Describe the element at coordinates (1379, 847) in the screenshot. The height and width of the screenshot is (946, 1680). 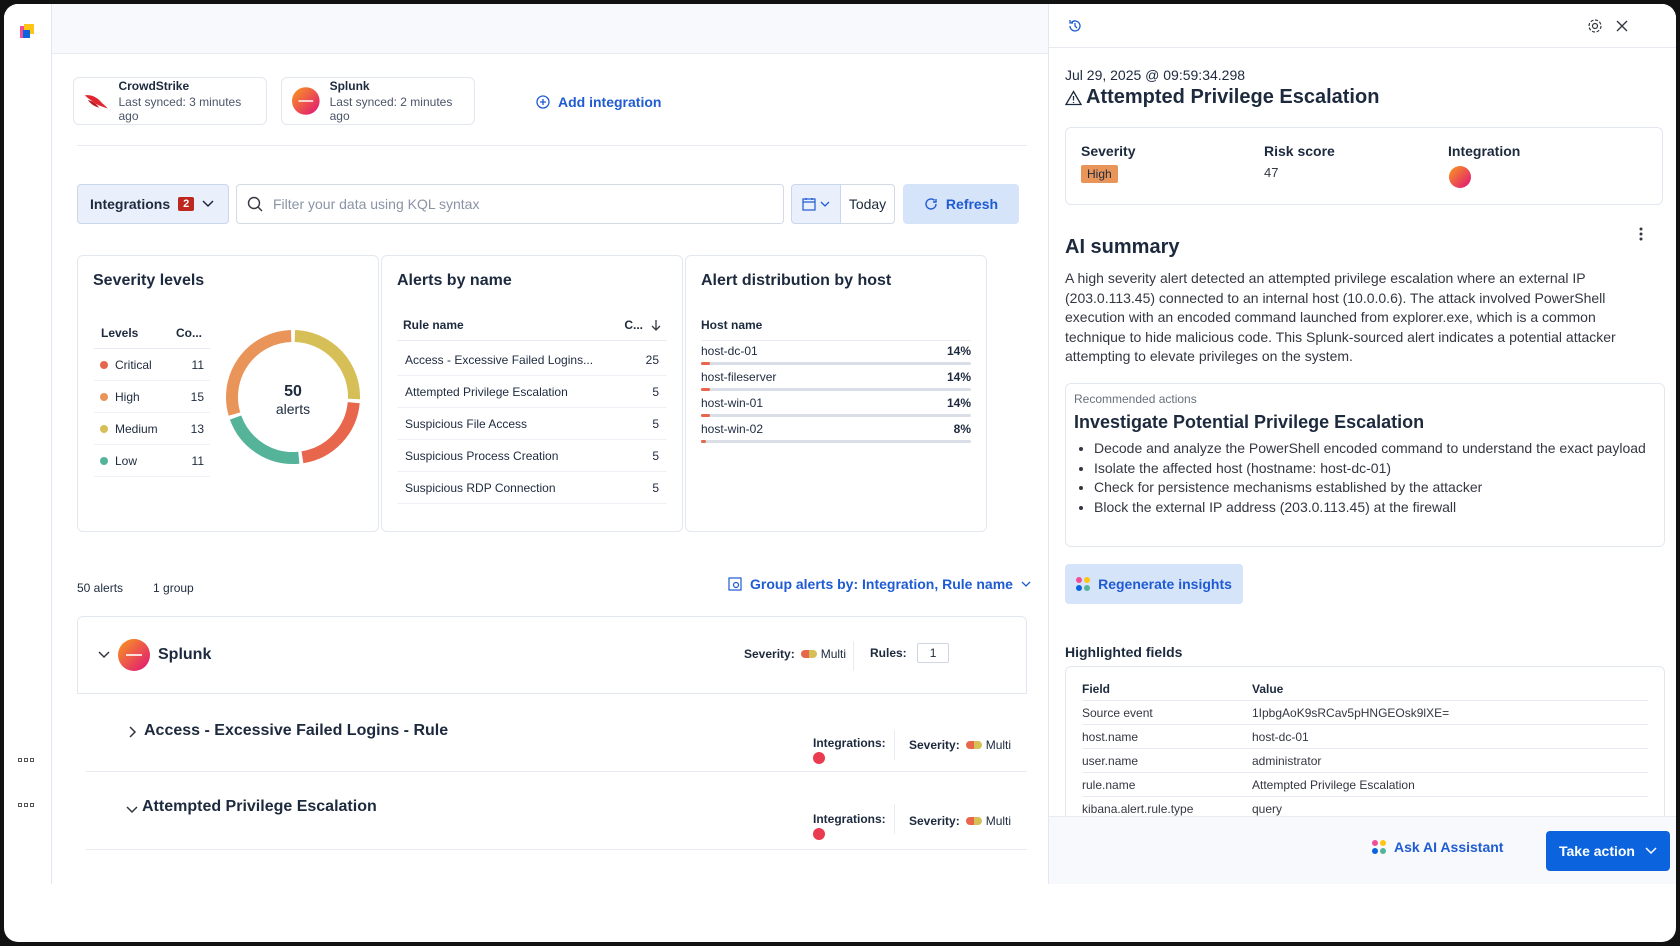
I see `ai-assistant-icon` at that location.